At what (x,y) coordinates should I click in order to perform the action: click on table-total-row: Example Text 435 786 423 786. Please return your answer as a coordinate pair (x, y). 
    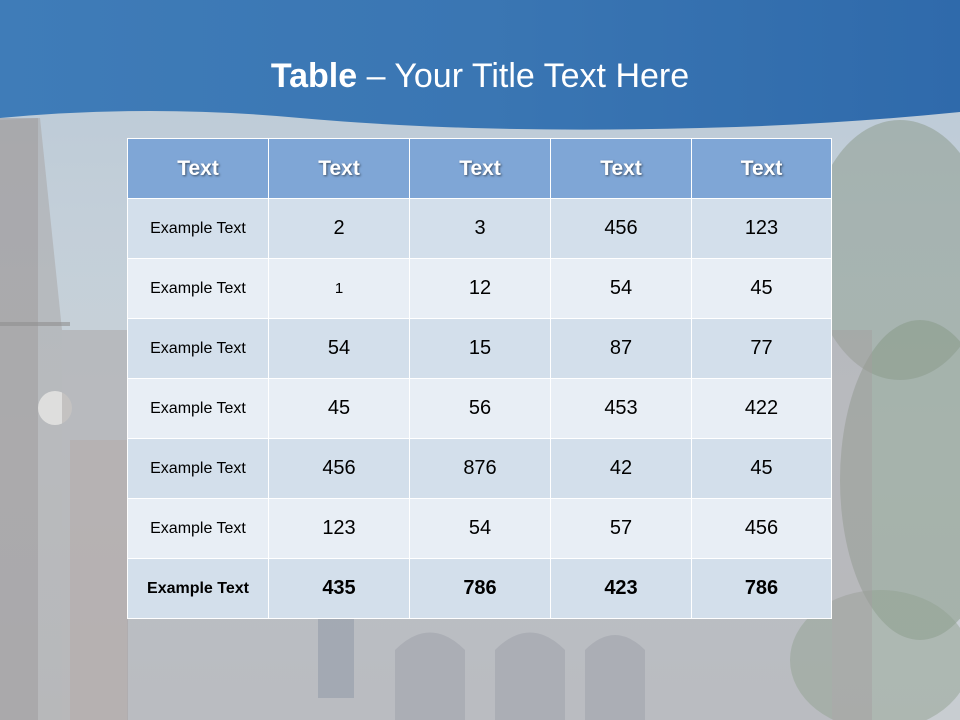
    Looking at the image, I should click on (479, 588).